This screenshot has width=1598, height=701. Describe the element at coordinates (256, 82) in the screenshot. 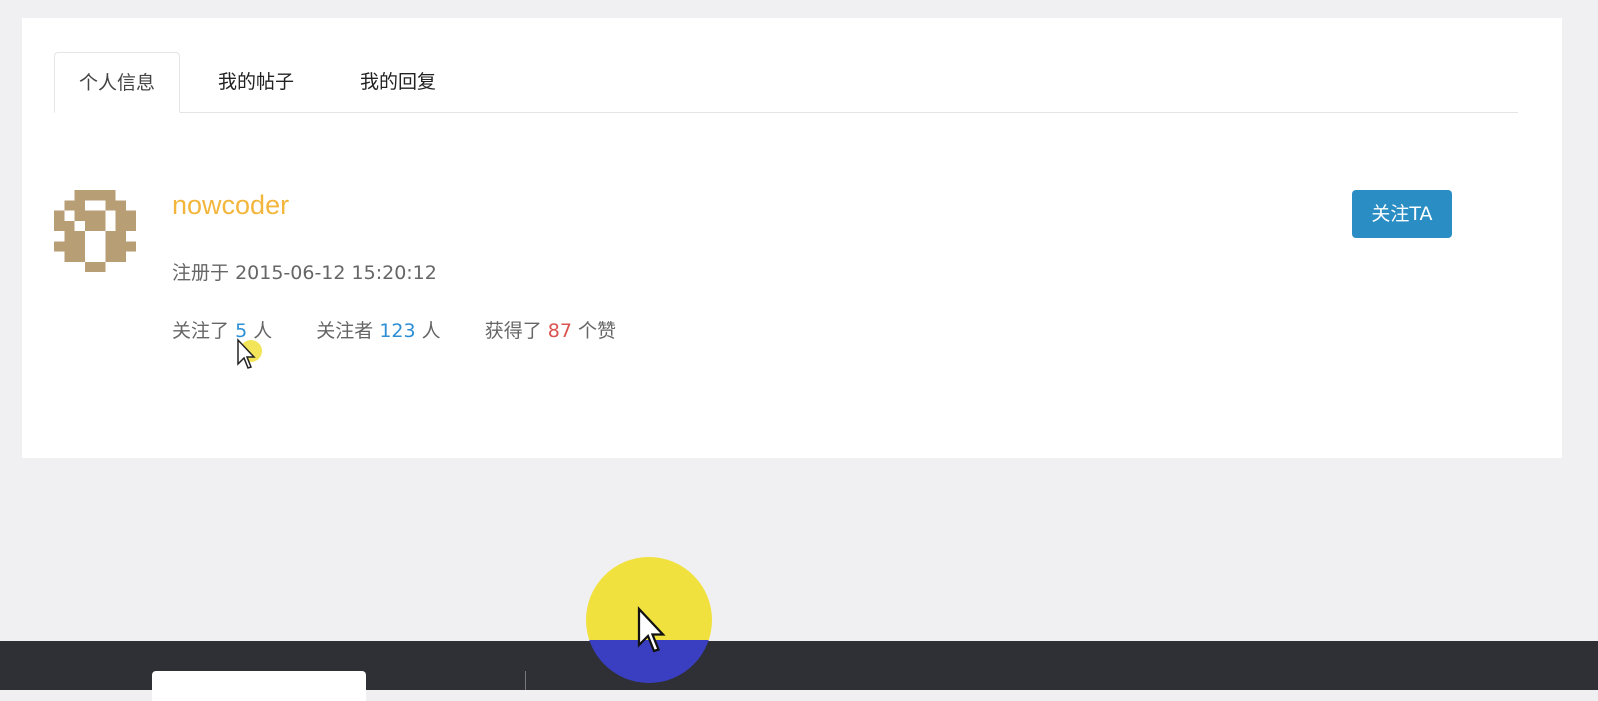

I see `tab-my-posts: 我的帖子` at that location.